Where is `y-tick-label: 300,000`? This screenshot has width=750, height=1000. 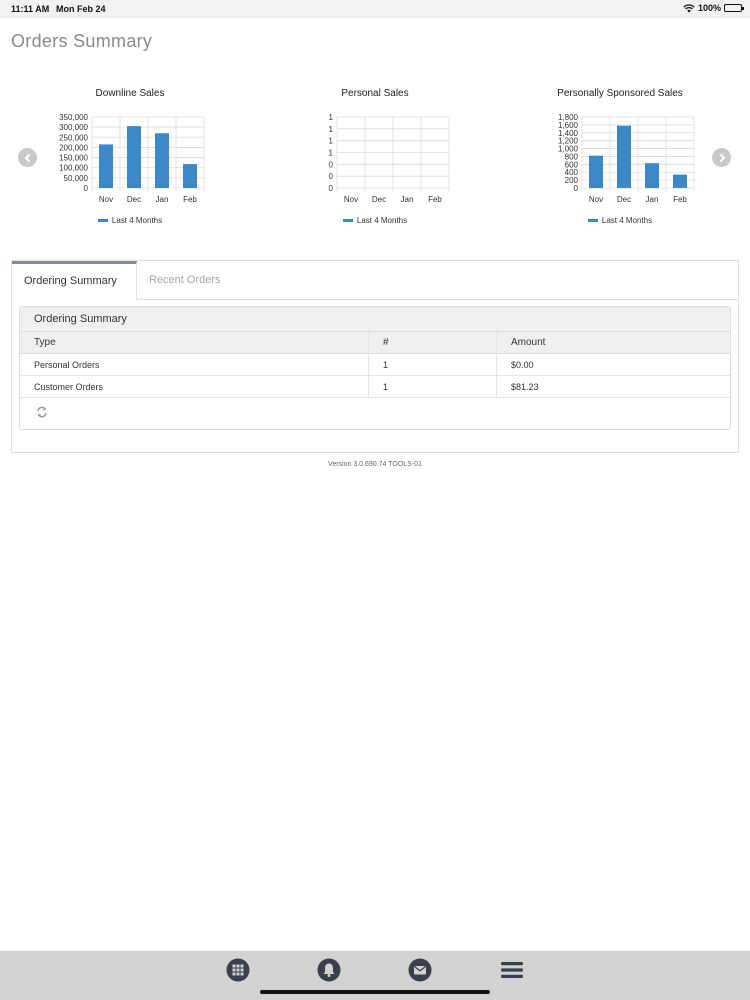 y-tick-label: 300,000 is located at coordinates (73, 127).